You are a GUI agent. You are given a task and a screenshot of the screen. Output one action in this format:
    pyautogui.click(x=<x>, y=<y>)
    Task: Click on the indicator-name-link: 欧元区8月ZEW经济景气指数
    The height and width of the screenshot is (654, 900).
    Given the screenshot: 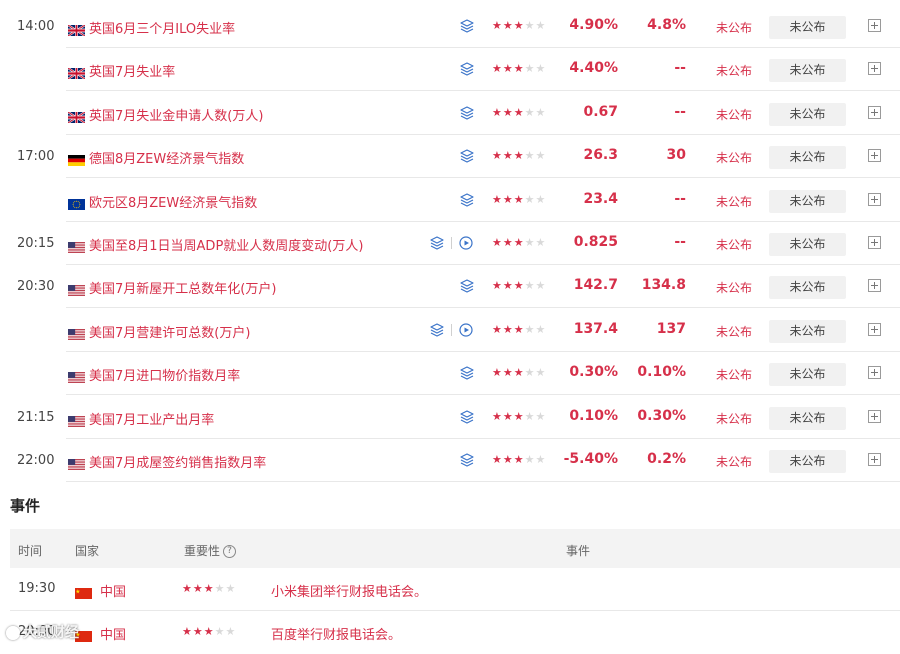 What is the action you would take?
    pyautogui.click(x=173, y=201)
    